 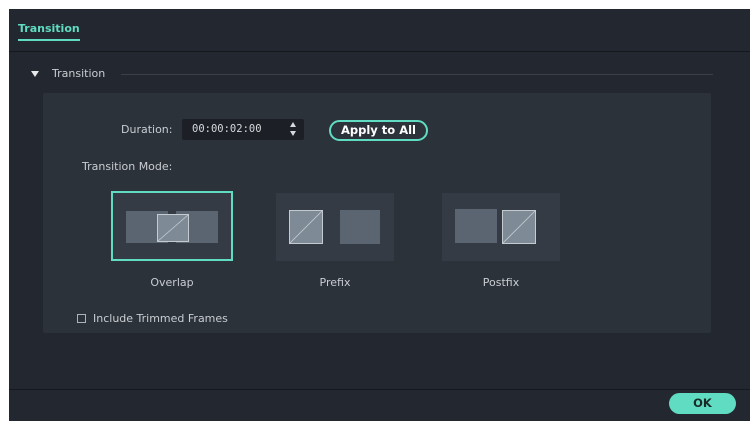 I want to click on postfix-transition-icon, so click(x=519, y=227).